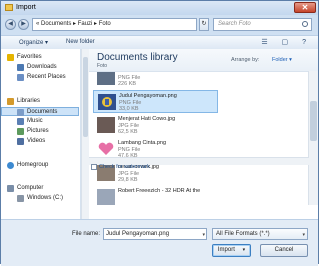 This screenshot has width=320, height=266. I want to click on file-list-scrollbar, so click(313, 138).